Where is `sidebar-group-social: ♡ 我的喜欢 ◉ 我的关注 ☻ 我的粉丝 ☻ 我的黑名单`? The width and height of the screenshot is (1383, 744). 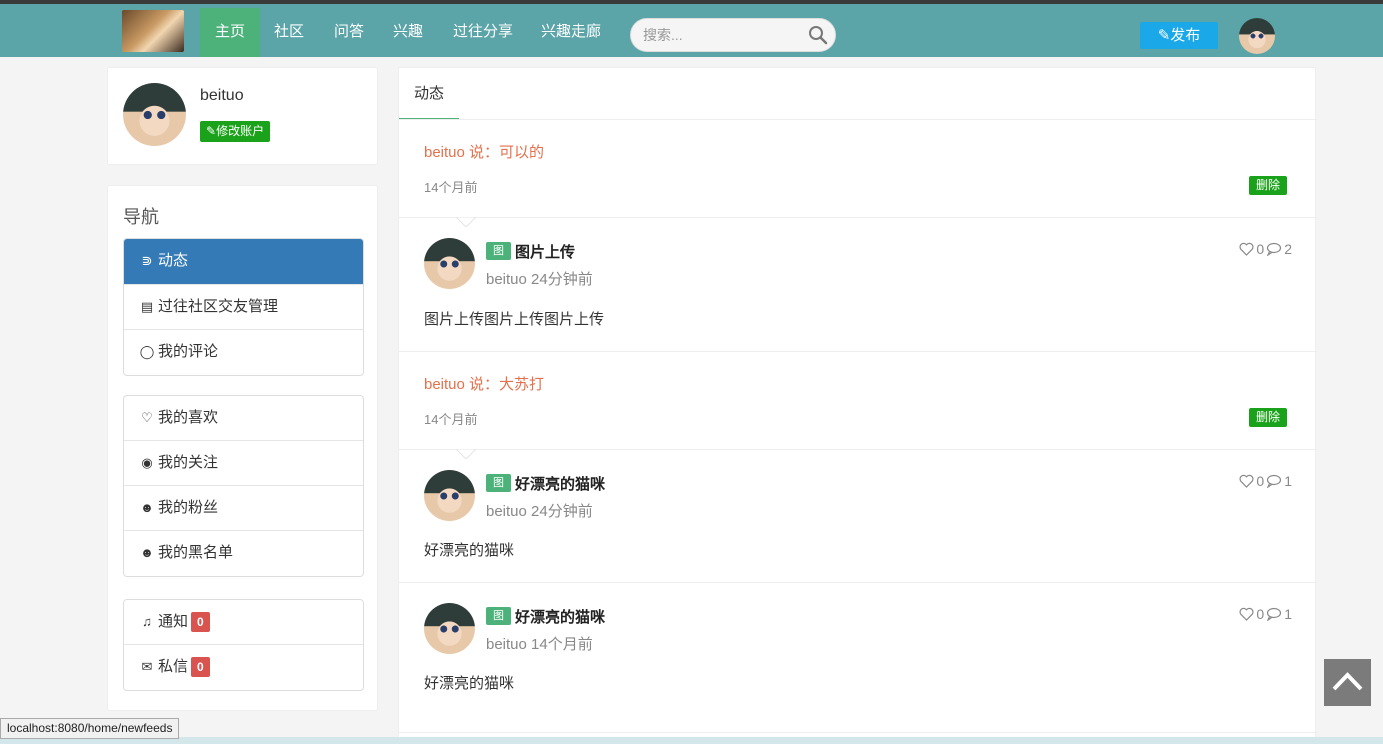 sidebar-group-social: ♡ 我的喜欢 ◉ 我的关注 ☻ 我的粉丝 ☻ 我的黑名单 is located at coordinates (243, 486).